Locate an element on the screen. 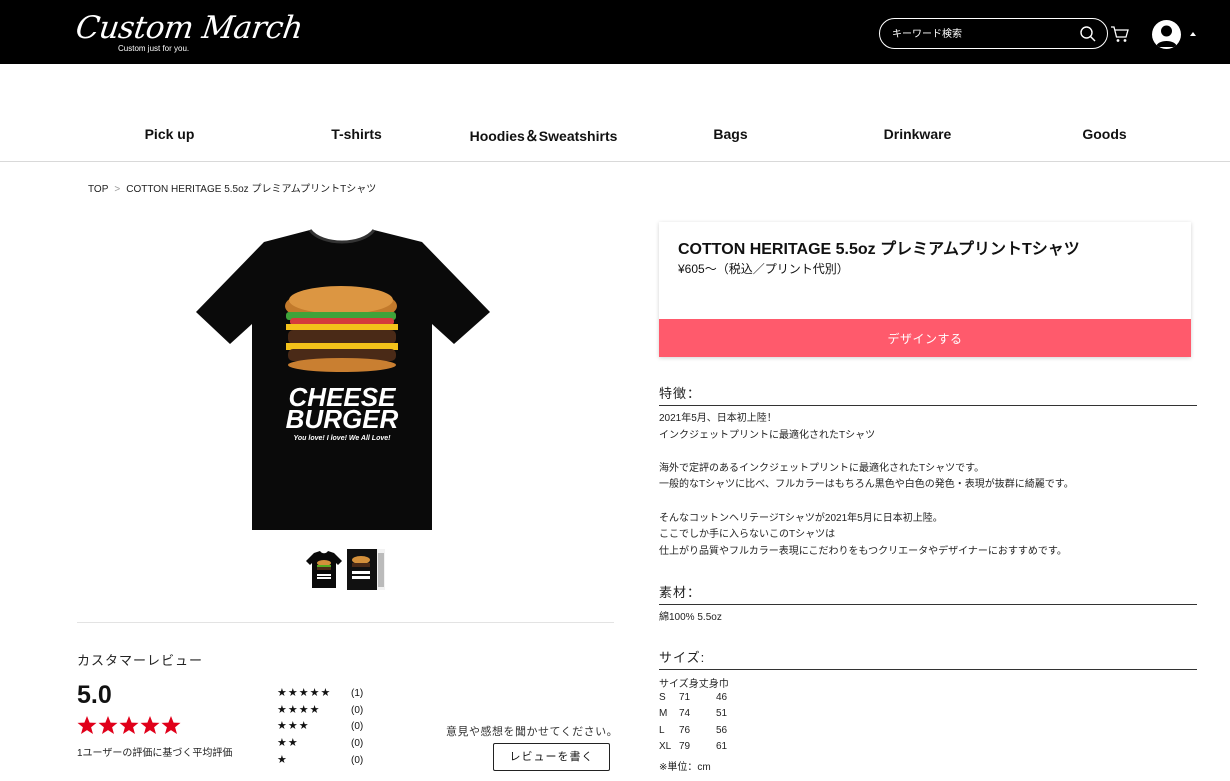 This screenshot has width=1230, height=781. size-width: 46 is located at coordinates (722, 697).